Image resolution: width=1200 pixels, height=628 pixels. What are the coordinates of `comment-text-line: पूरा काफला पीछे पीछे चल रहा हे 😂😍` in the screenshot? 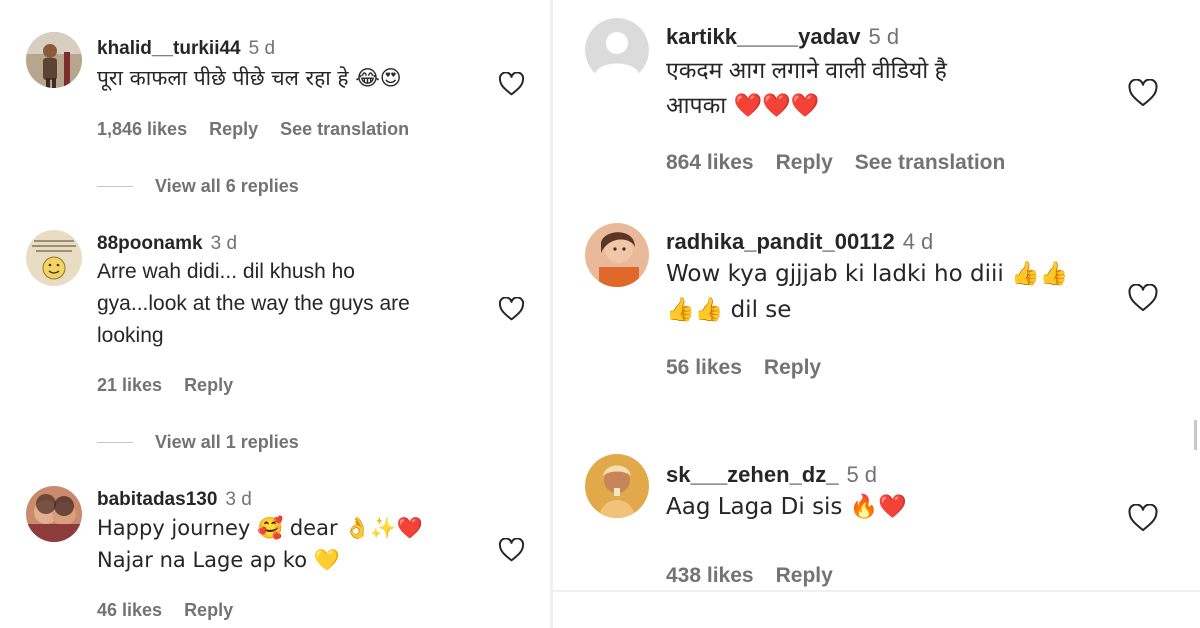 It's located at (249, 78).